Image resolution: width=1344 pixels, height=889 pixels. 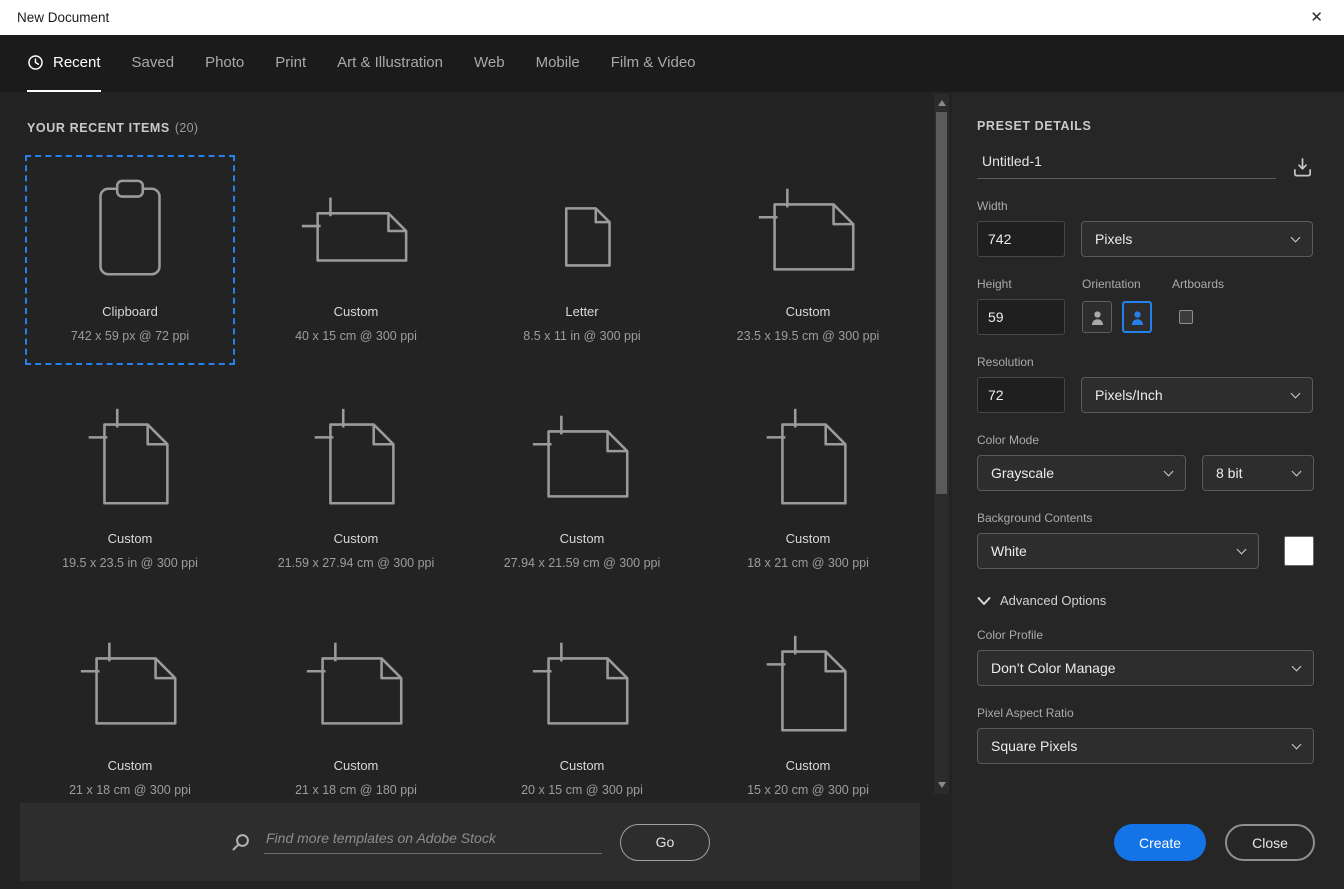 I want to click on recent-item-custom: Custom 27.94 x 21.59 cm @ 300 ppi, so click(x=582, y=487).